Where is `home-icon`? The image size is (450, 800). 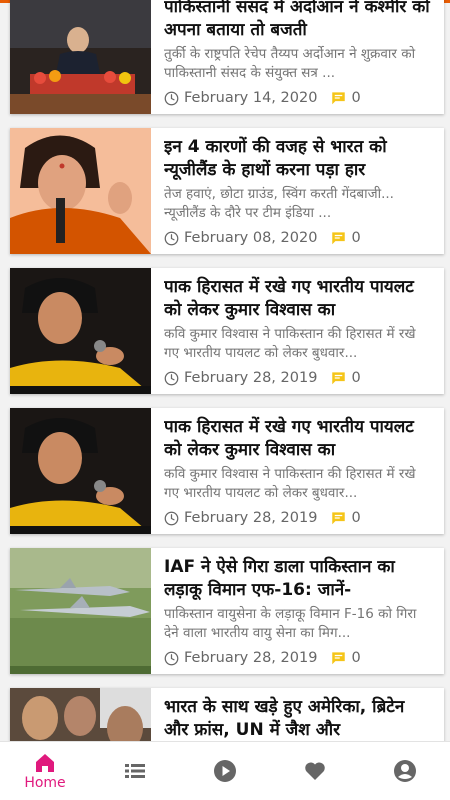
home-icon is located at coordinates (45, 763).